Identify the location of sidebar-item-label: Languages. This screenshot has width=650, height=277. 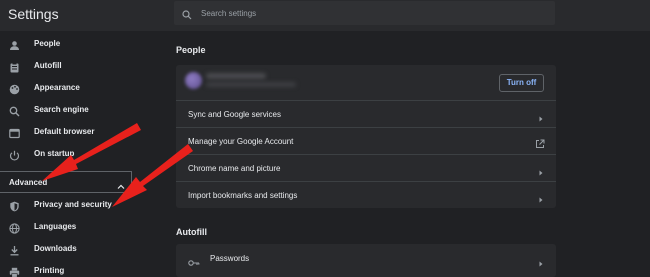
(55, 226).